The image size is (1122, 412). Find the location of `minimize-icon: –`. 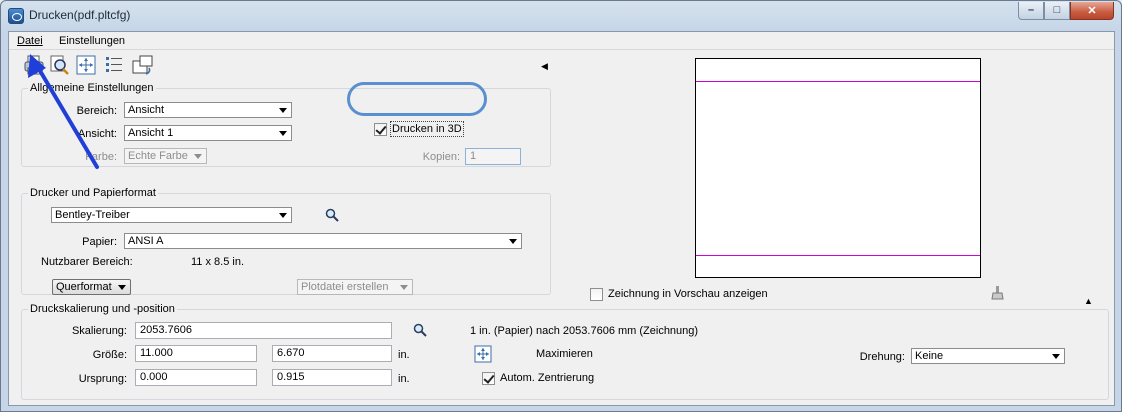

minimize-icon: – is located at coordinates (1031, 10).